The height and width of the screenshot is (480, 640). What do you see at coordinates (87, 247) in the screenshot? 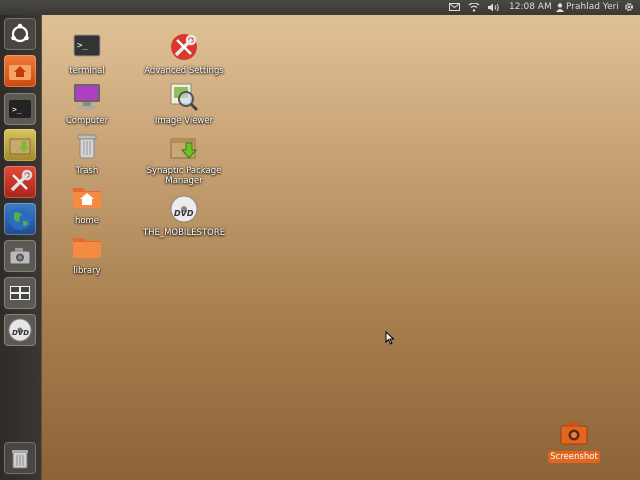
I see `folder-icon` at bounding box center [87, 247].